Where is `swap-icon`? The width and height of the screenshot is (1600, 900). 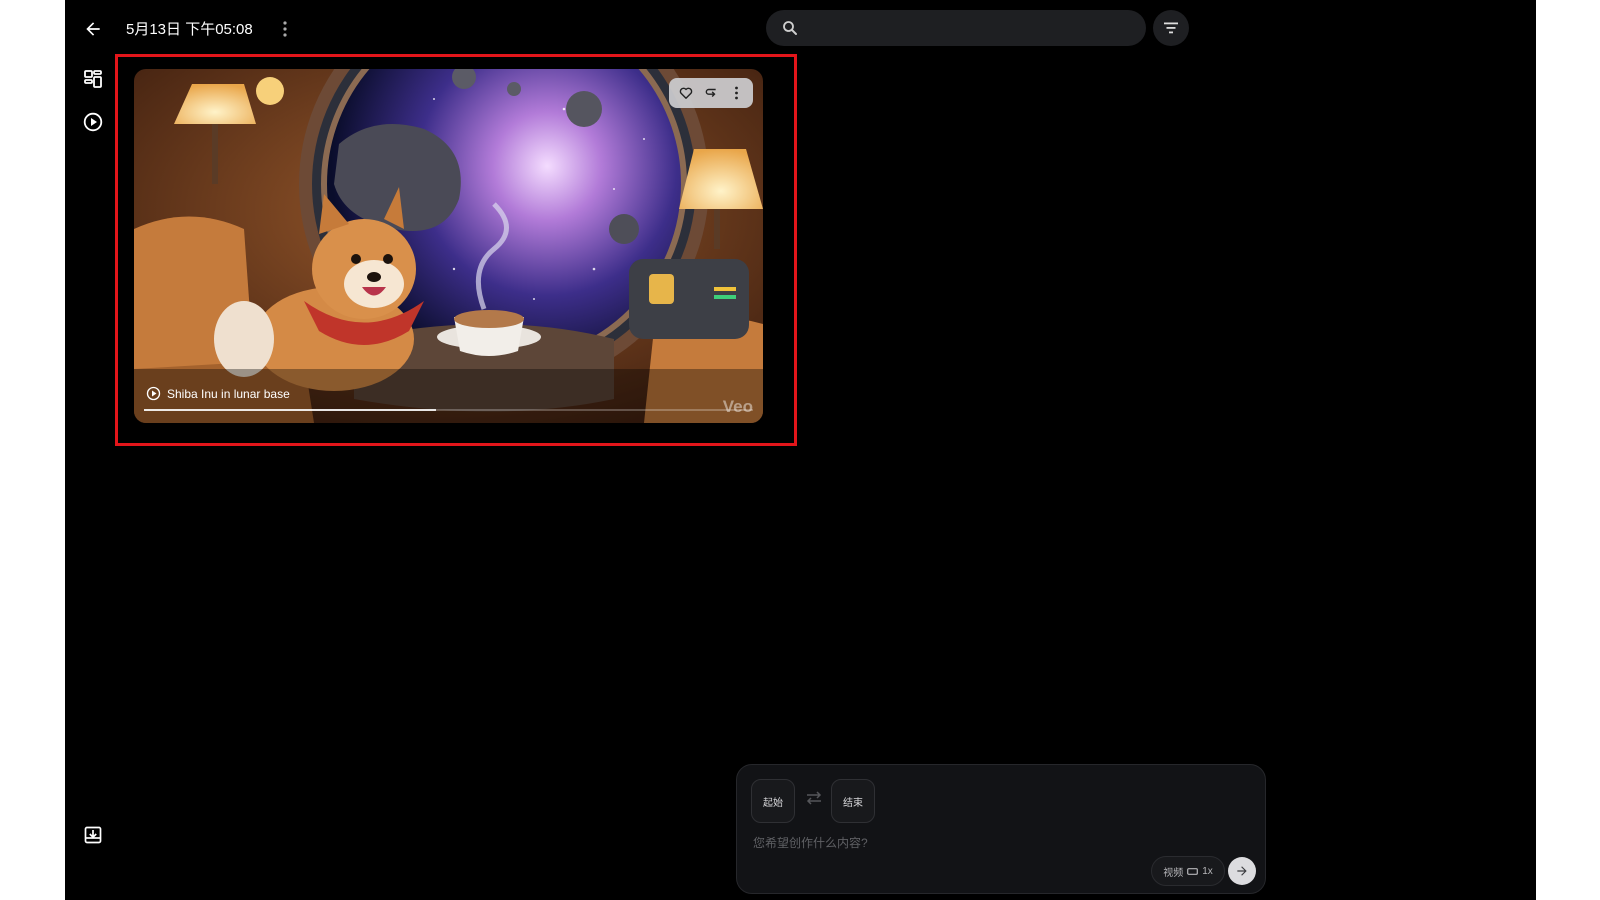 swap-icon is located at coordinates (814, 798).